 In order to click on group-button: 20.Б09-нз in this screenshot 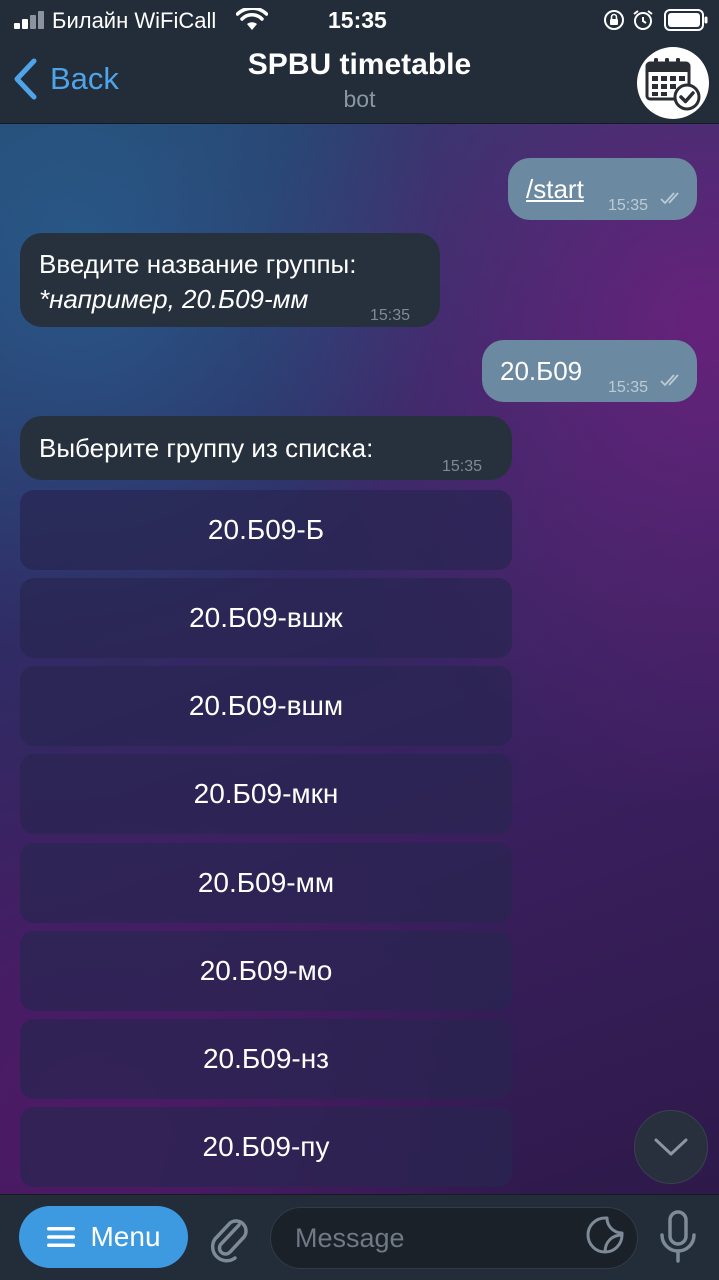, I will do `click(266, 1059)`.